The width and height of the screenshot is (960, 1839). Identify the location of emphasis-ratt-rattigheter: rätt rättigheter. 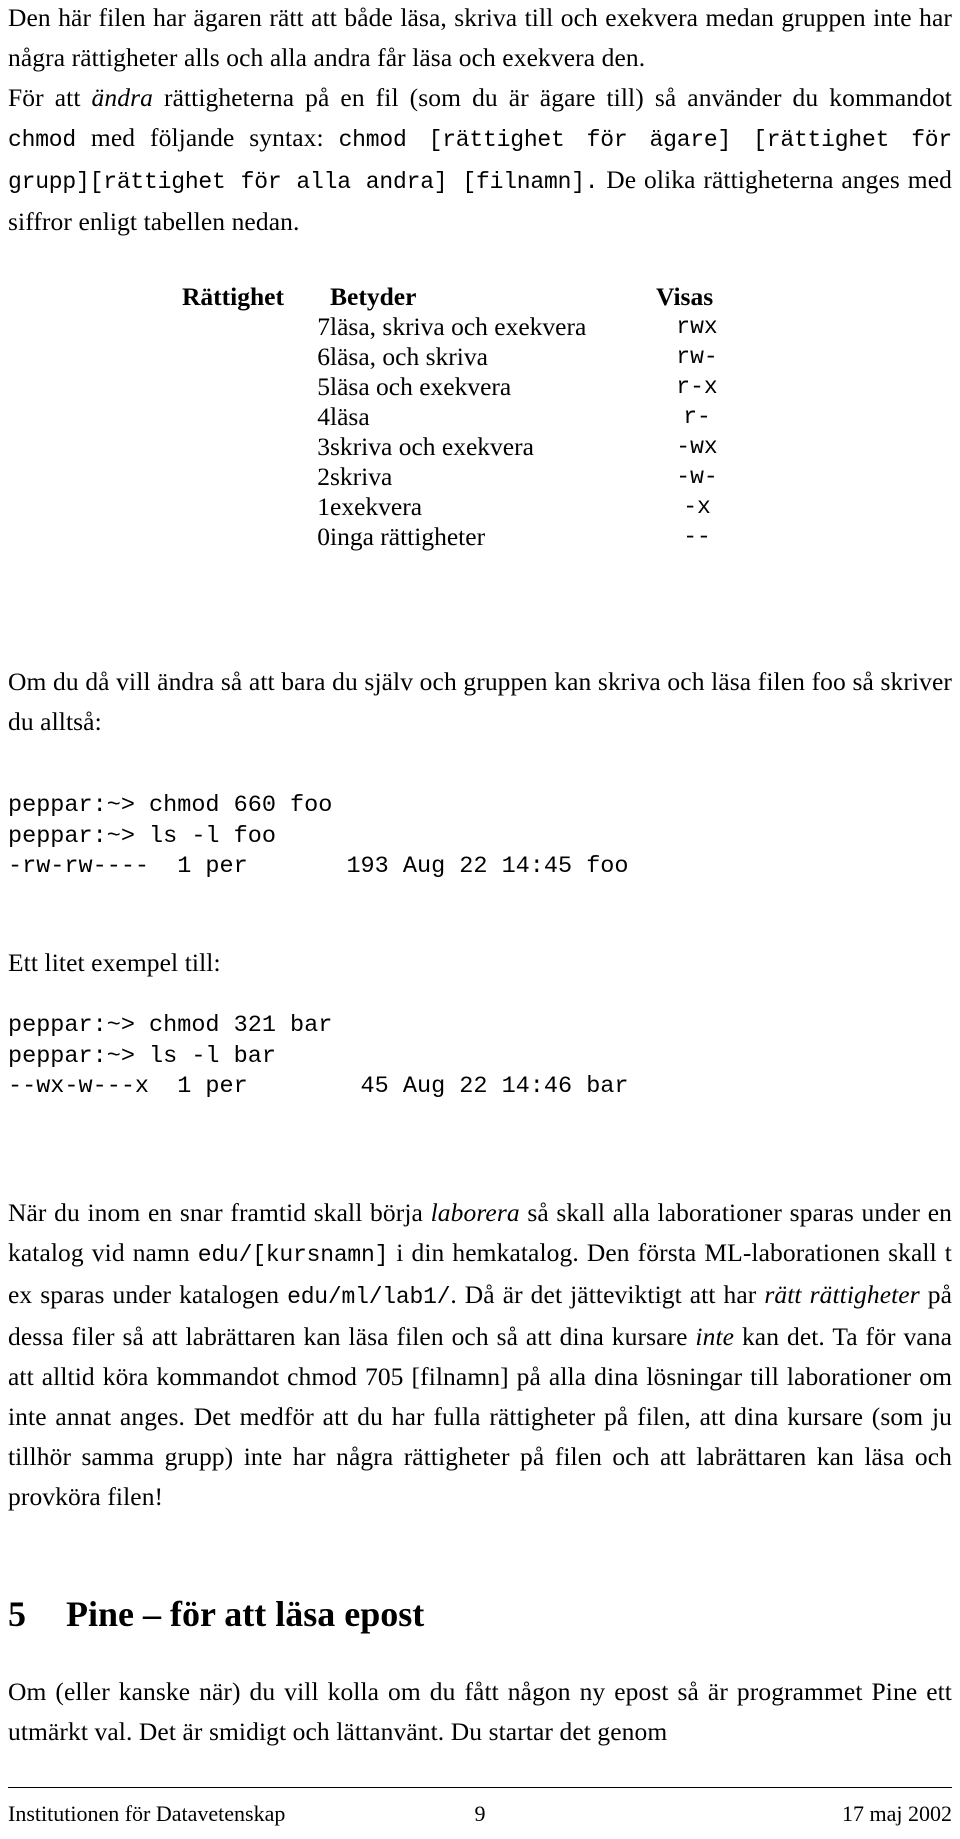
(842, 1294).